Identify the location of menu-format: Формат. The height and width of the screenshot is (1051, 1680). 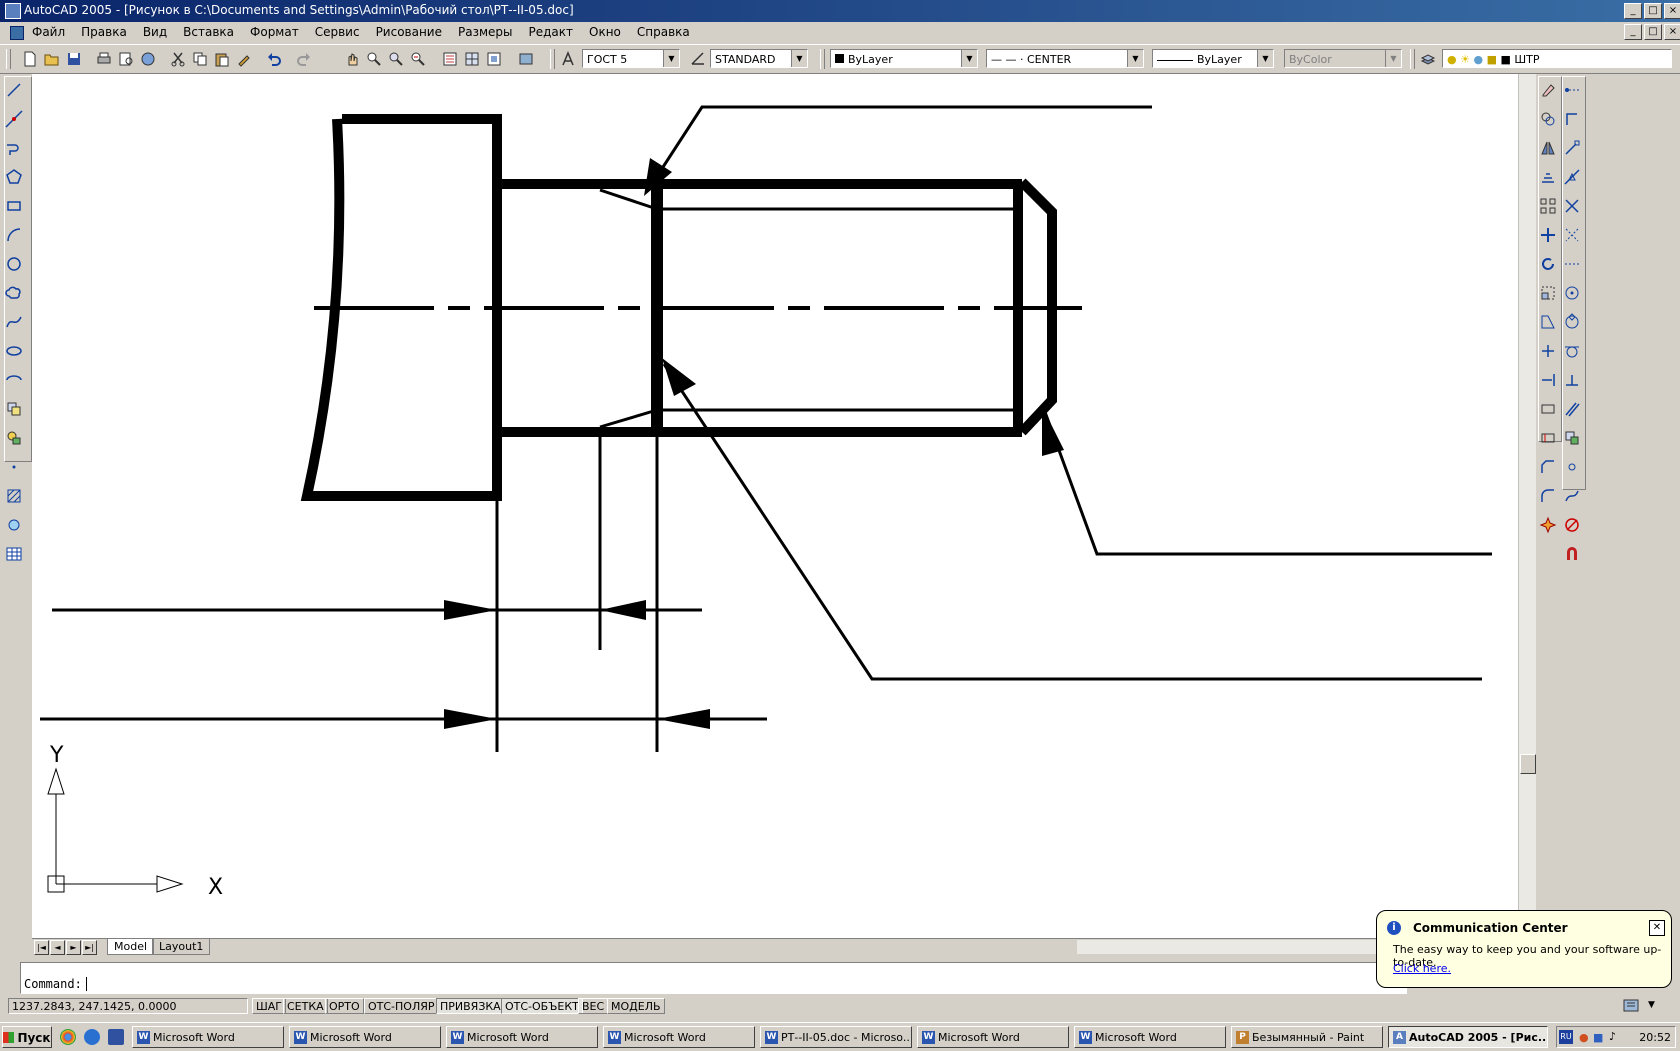
(274, 32).